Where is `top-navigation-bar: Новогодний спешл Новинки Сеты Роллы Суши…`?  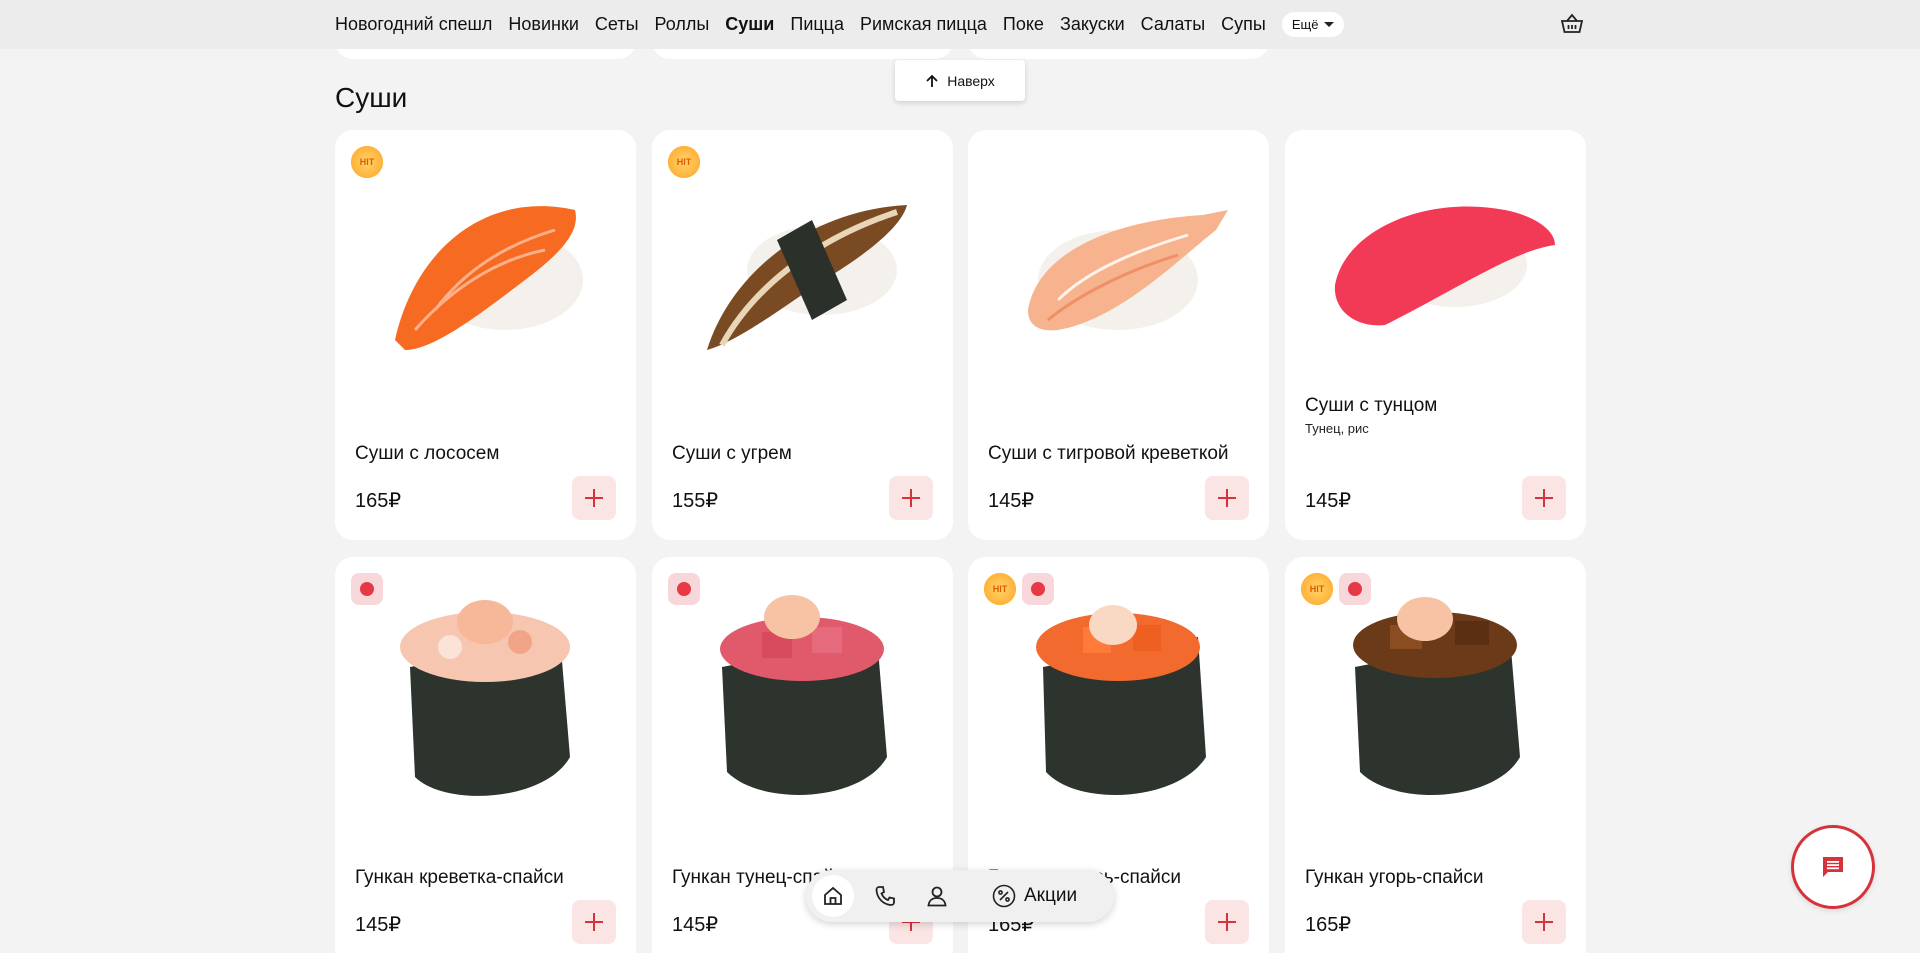
top-navigation-bar: Новогодний спешл Новинки Сеты Роллы Суши… is located at coordinates (960, 24).